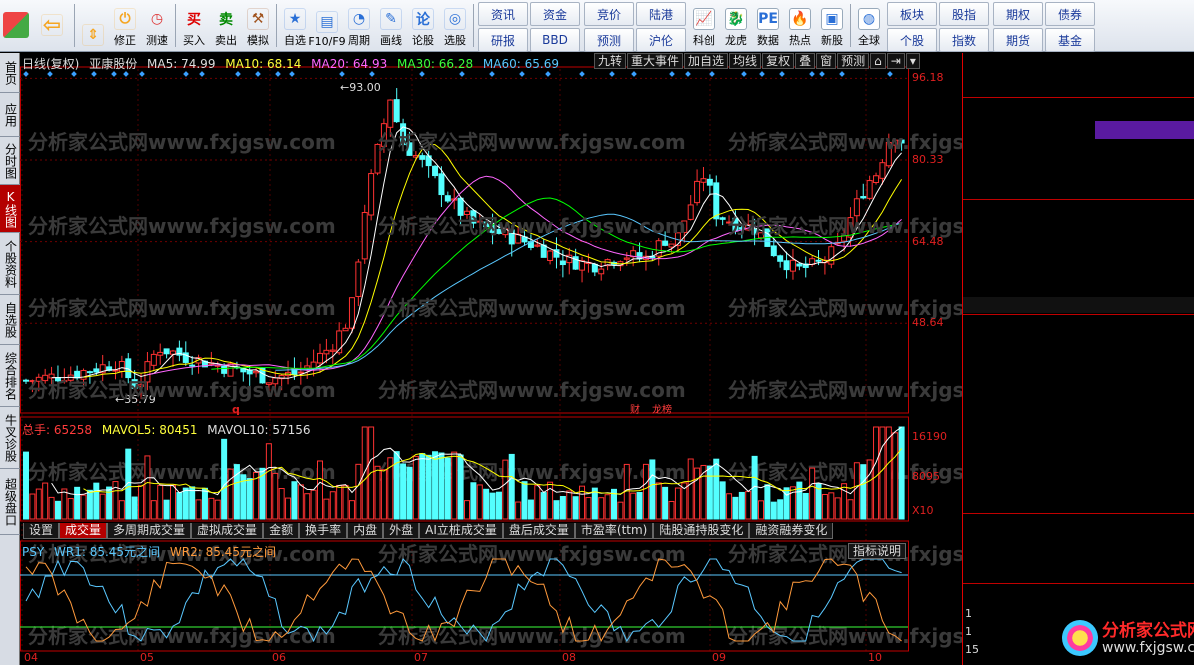 The image size is (1194, 665). Describe the element at coordinates (736, 25) in the screenshot. I see `longhu-button: 🐉 龙虎` at that location.